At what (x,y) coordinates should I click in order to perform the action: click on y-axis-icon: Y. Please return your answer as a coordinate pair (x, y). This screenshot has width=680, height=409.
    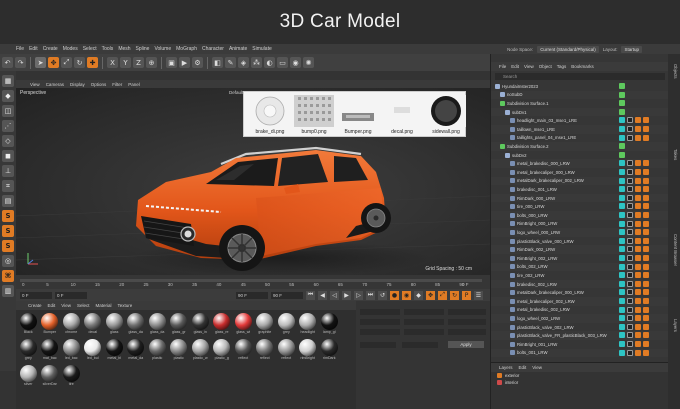
    Looking at the image, I should click on (125, 62).